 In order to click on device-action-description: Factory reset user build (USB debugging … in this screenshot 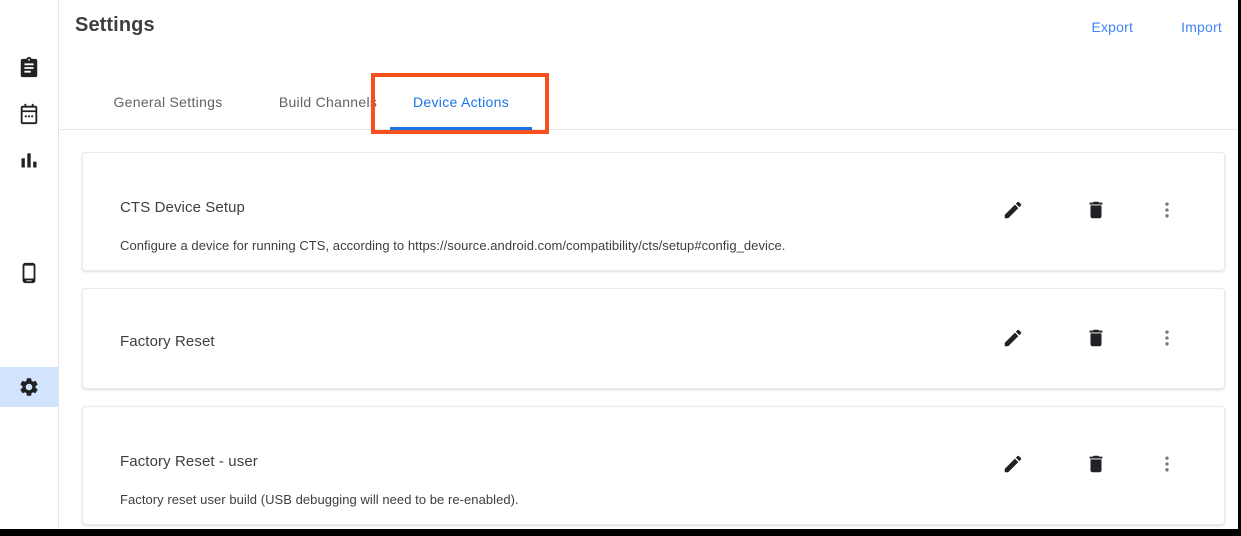, I will do `click(319, 499)`.